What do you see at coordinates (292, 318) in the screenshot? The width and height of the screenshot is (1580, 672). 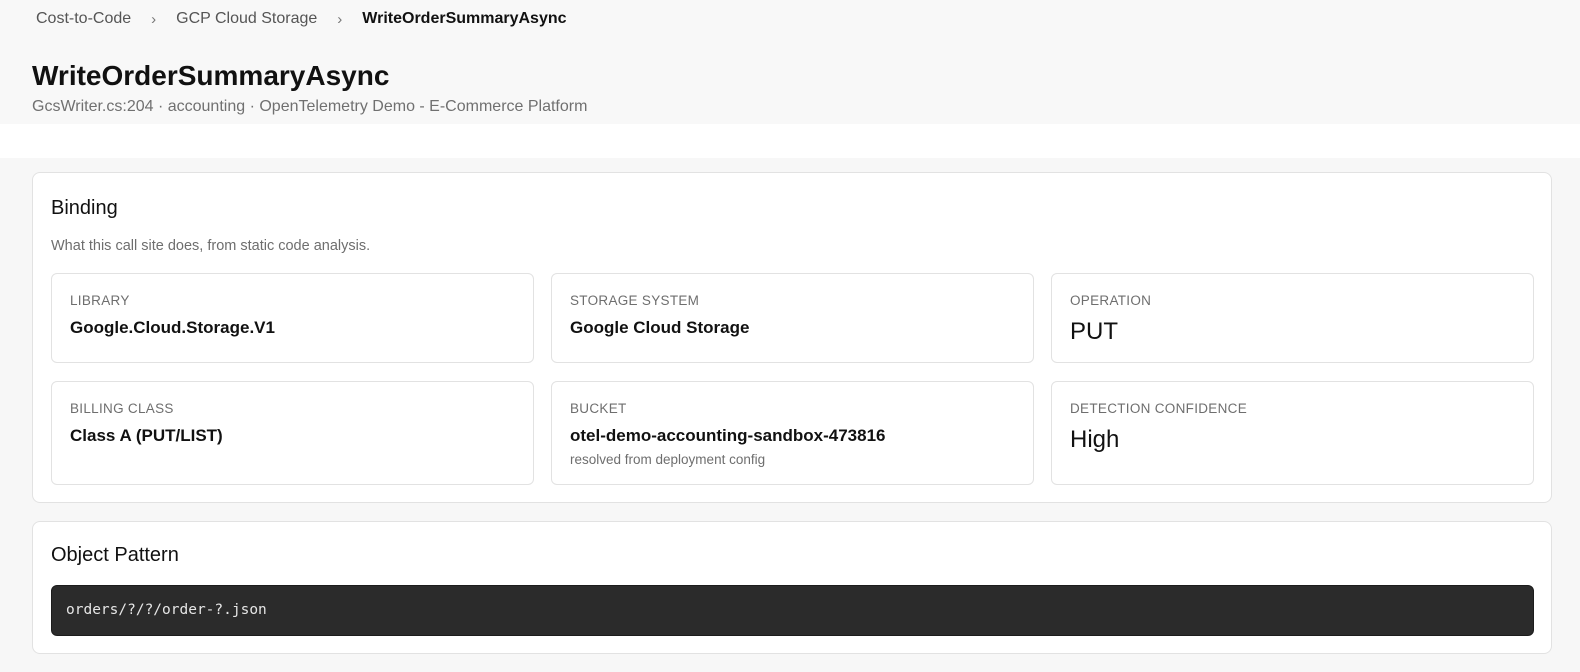 I see `library-tile: Library Google.Cloud.Storage.V1` at bounding box center [292, 318].